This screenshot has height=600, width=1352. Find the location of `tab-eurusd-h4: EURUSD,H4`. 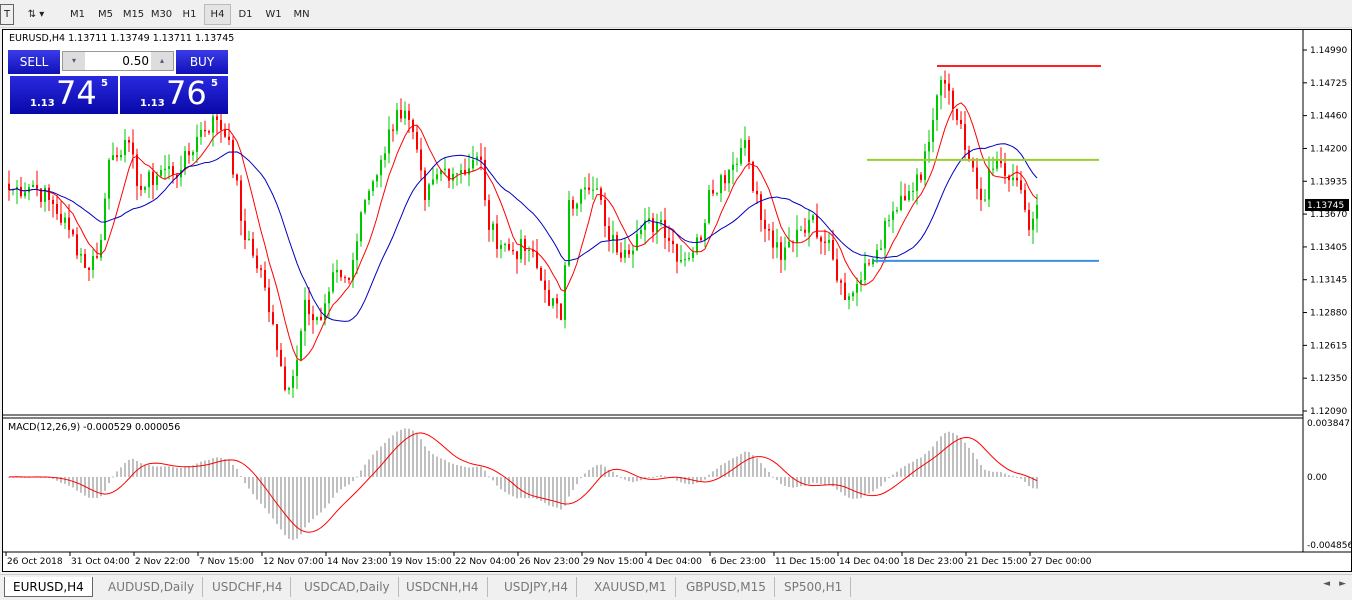

tab-eurusd-h4: EURUSD,H4 is located at coordinates (48, 587).